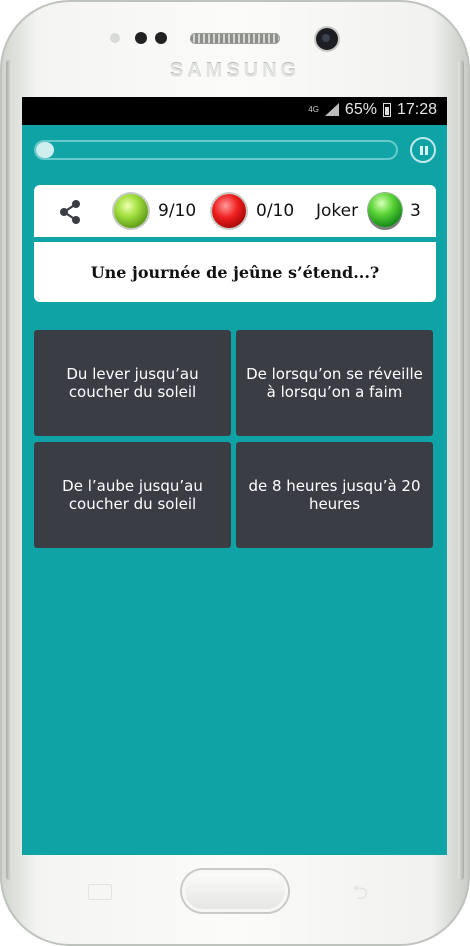 This screenshot has height=946, width=470. Describe the element at coordinates (9, 470) in the screenshot. I see `phone-left-edge` at that location.